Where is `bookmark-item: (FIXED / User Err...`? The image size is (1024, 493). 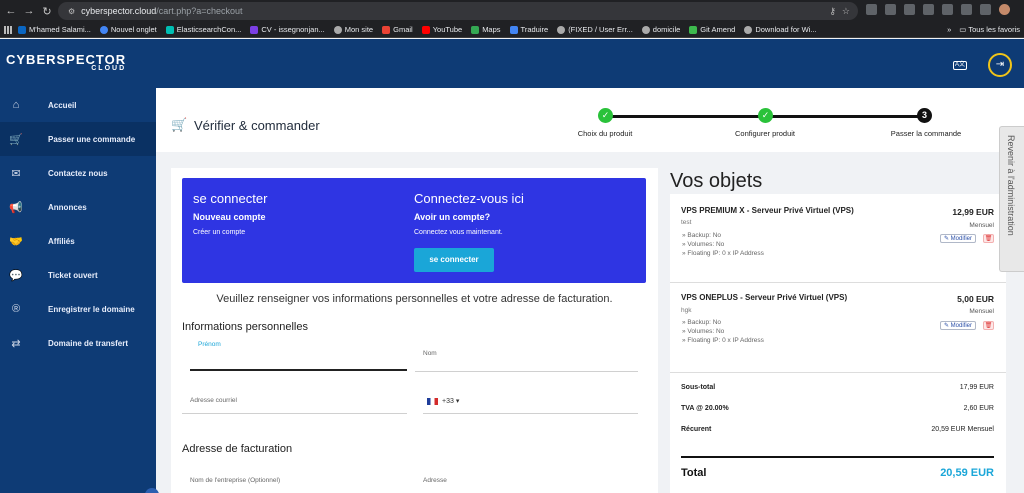 bookmark-item: (FIXED / User Err... is located at coordinates (595, 29).